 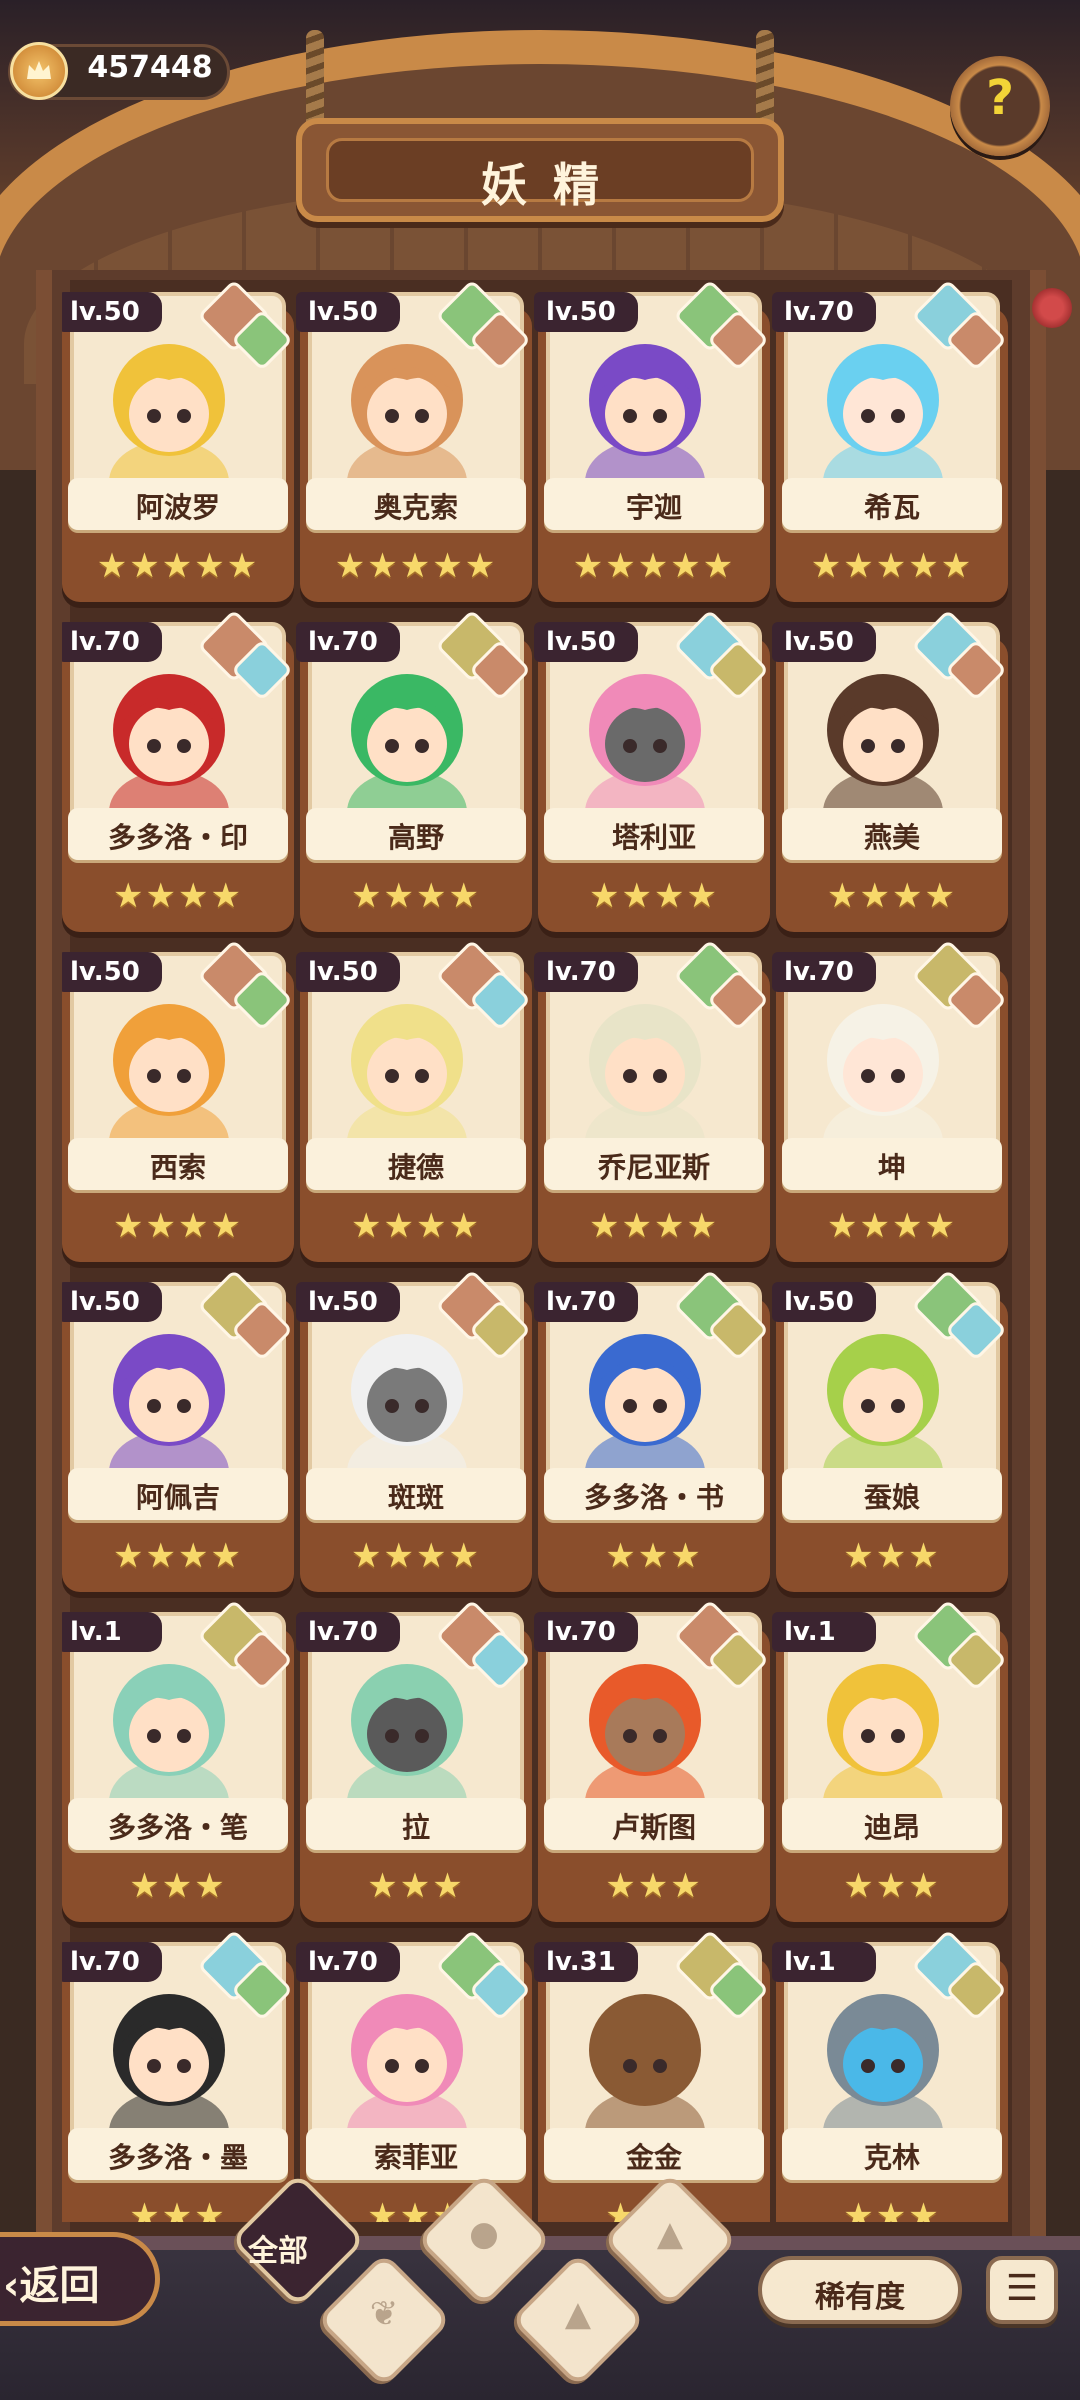 What do you see at coordinates (178, 1100) in the screenshot?
I see `fairy-card: lv.50 西索 ★★★★` at bounding box center [178, 1100].